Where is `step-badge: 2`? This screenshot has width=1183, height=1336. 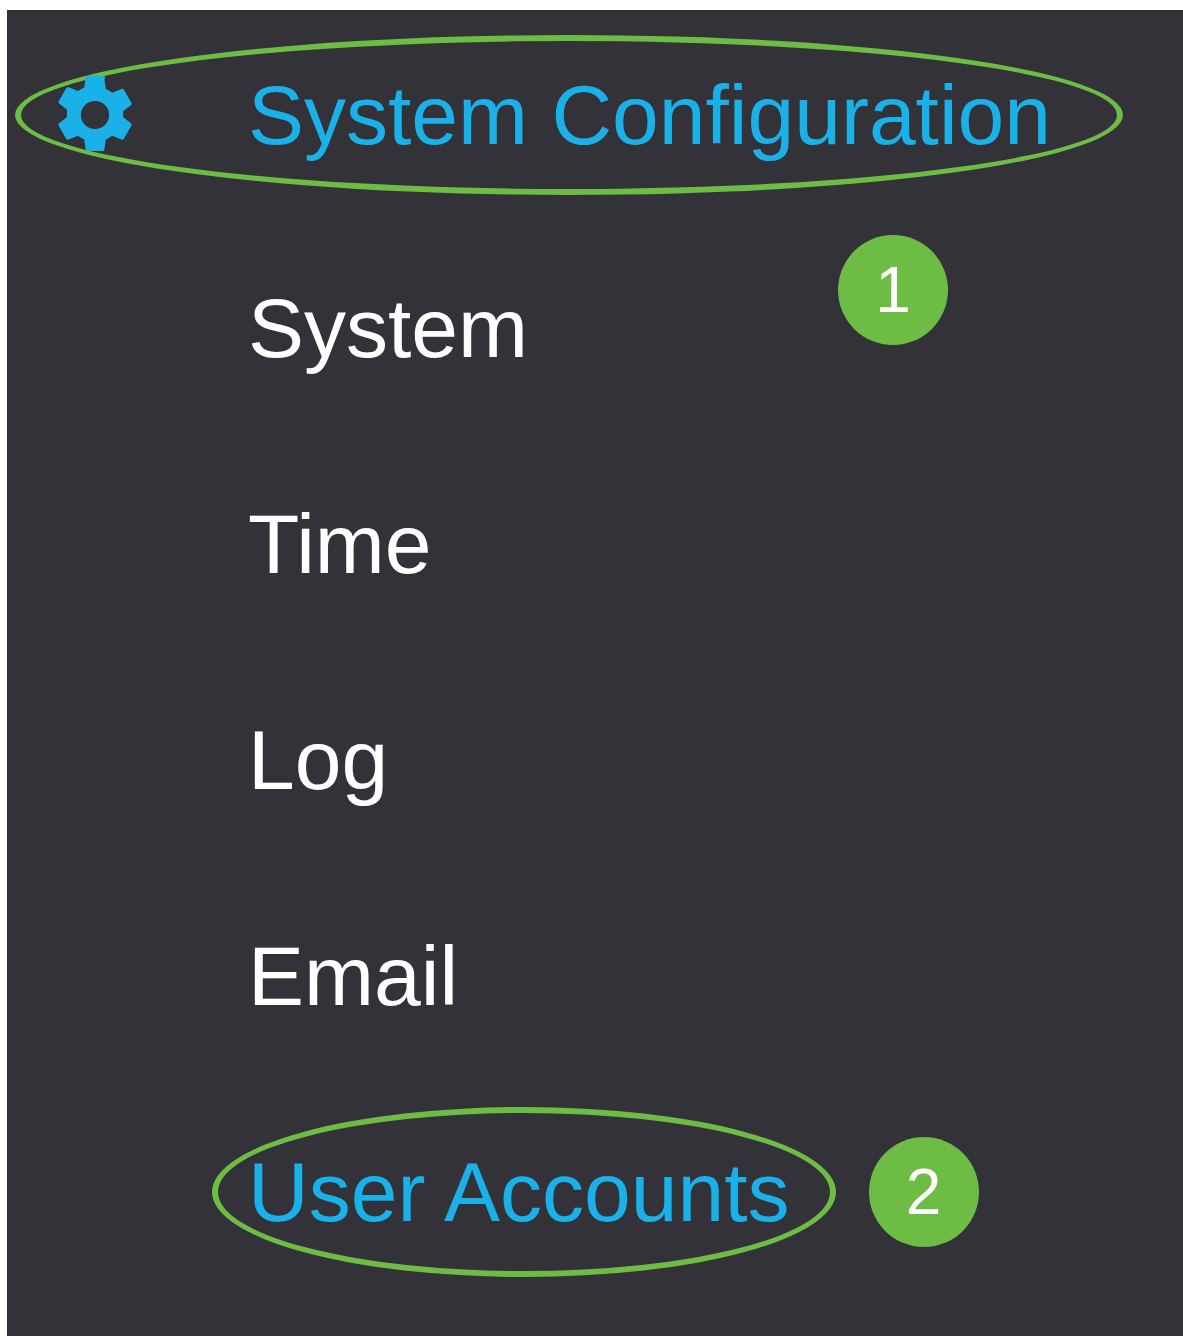
step-badge: 2 is located at coordinates (923, 1192).